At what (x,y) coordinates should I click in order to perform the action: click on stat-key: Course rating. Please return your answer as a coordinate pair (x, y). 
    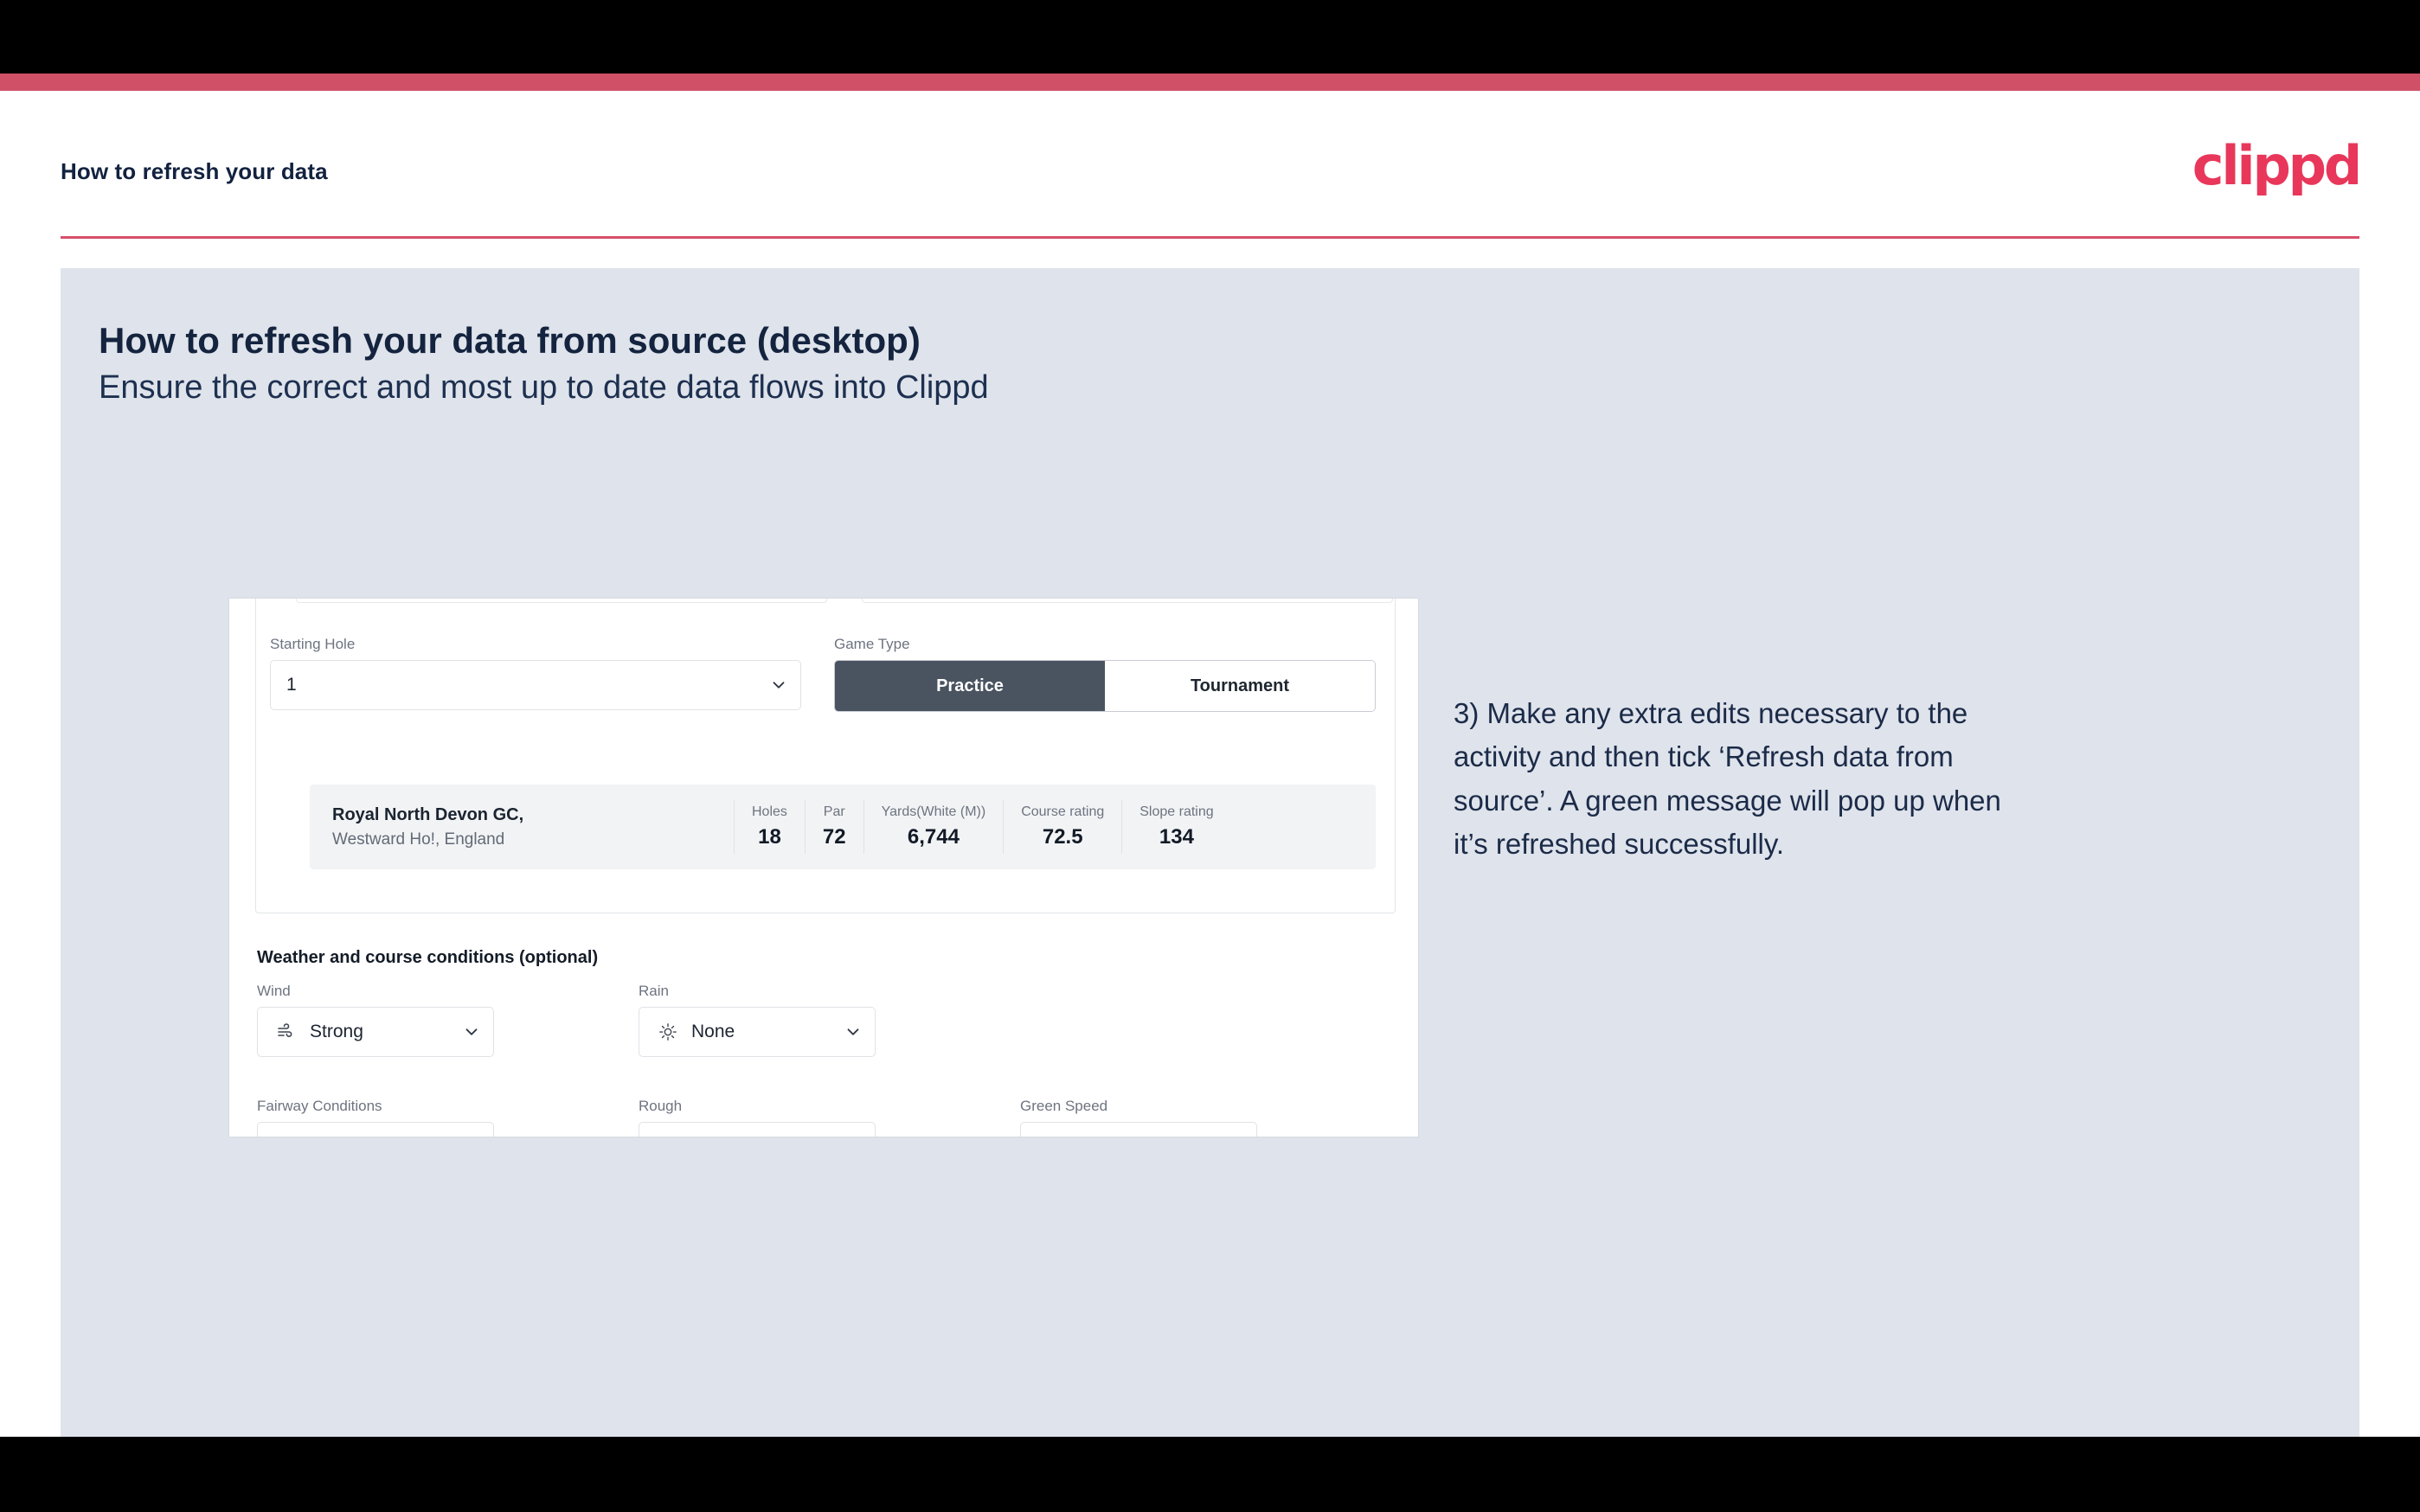
    Looking at the image, I should click on (1063, 812).